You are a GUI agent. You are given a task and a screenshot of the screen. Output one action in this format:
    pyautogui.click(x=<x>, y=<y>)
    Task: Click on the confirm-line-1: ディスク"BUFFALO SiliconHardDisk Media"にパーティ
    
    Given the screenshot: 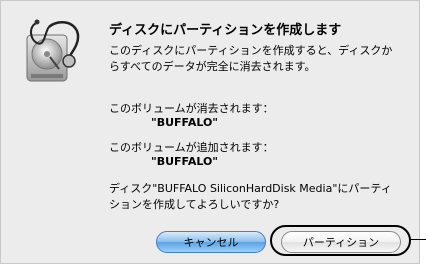 What is the action you would take?
    pyautogui.click(x=250, y=188)
    